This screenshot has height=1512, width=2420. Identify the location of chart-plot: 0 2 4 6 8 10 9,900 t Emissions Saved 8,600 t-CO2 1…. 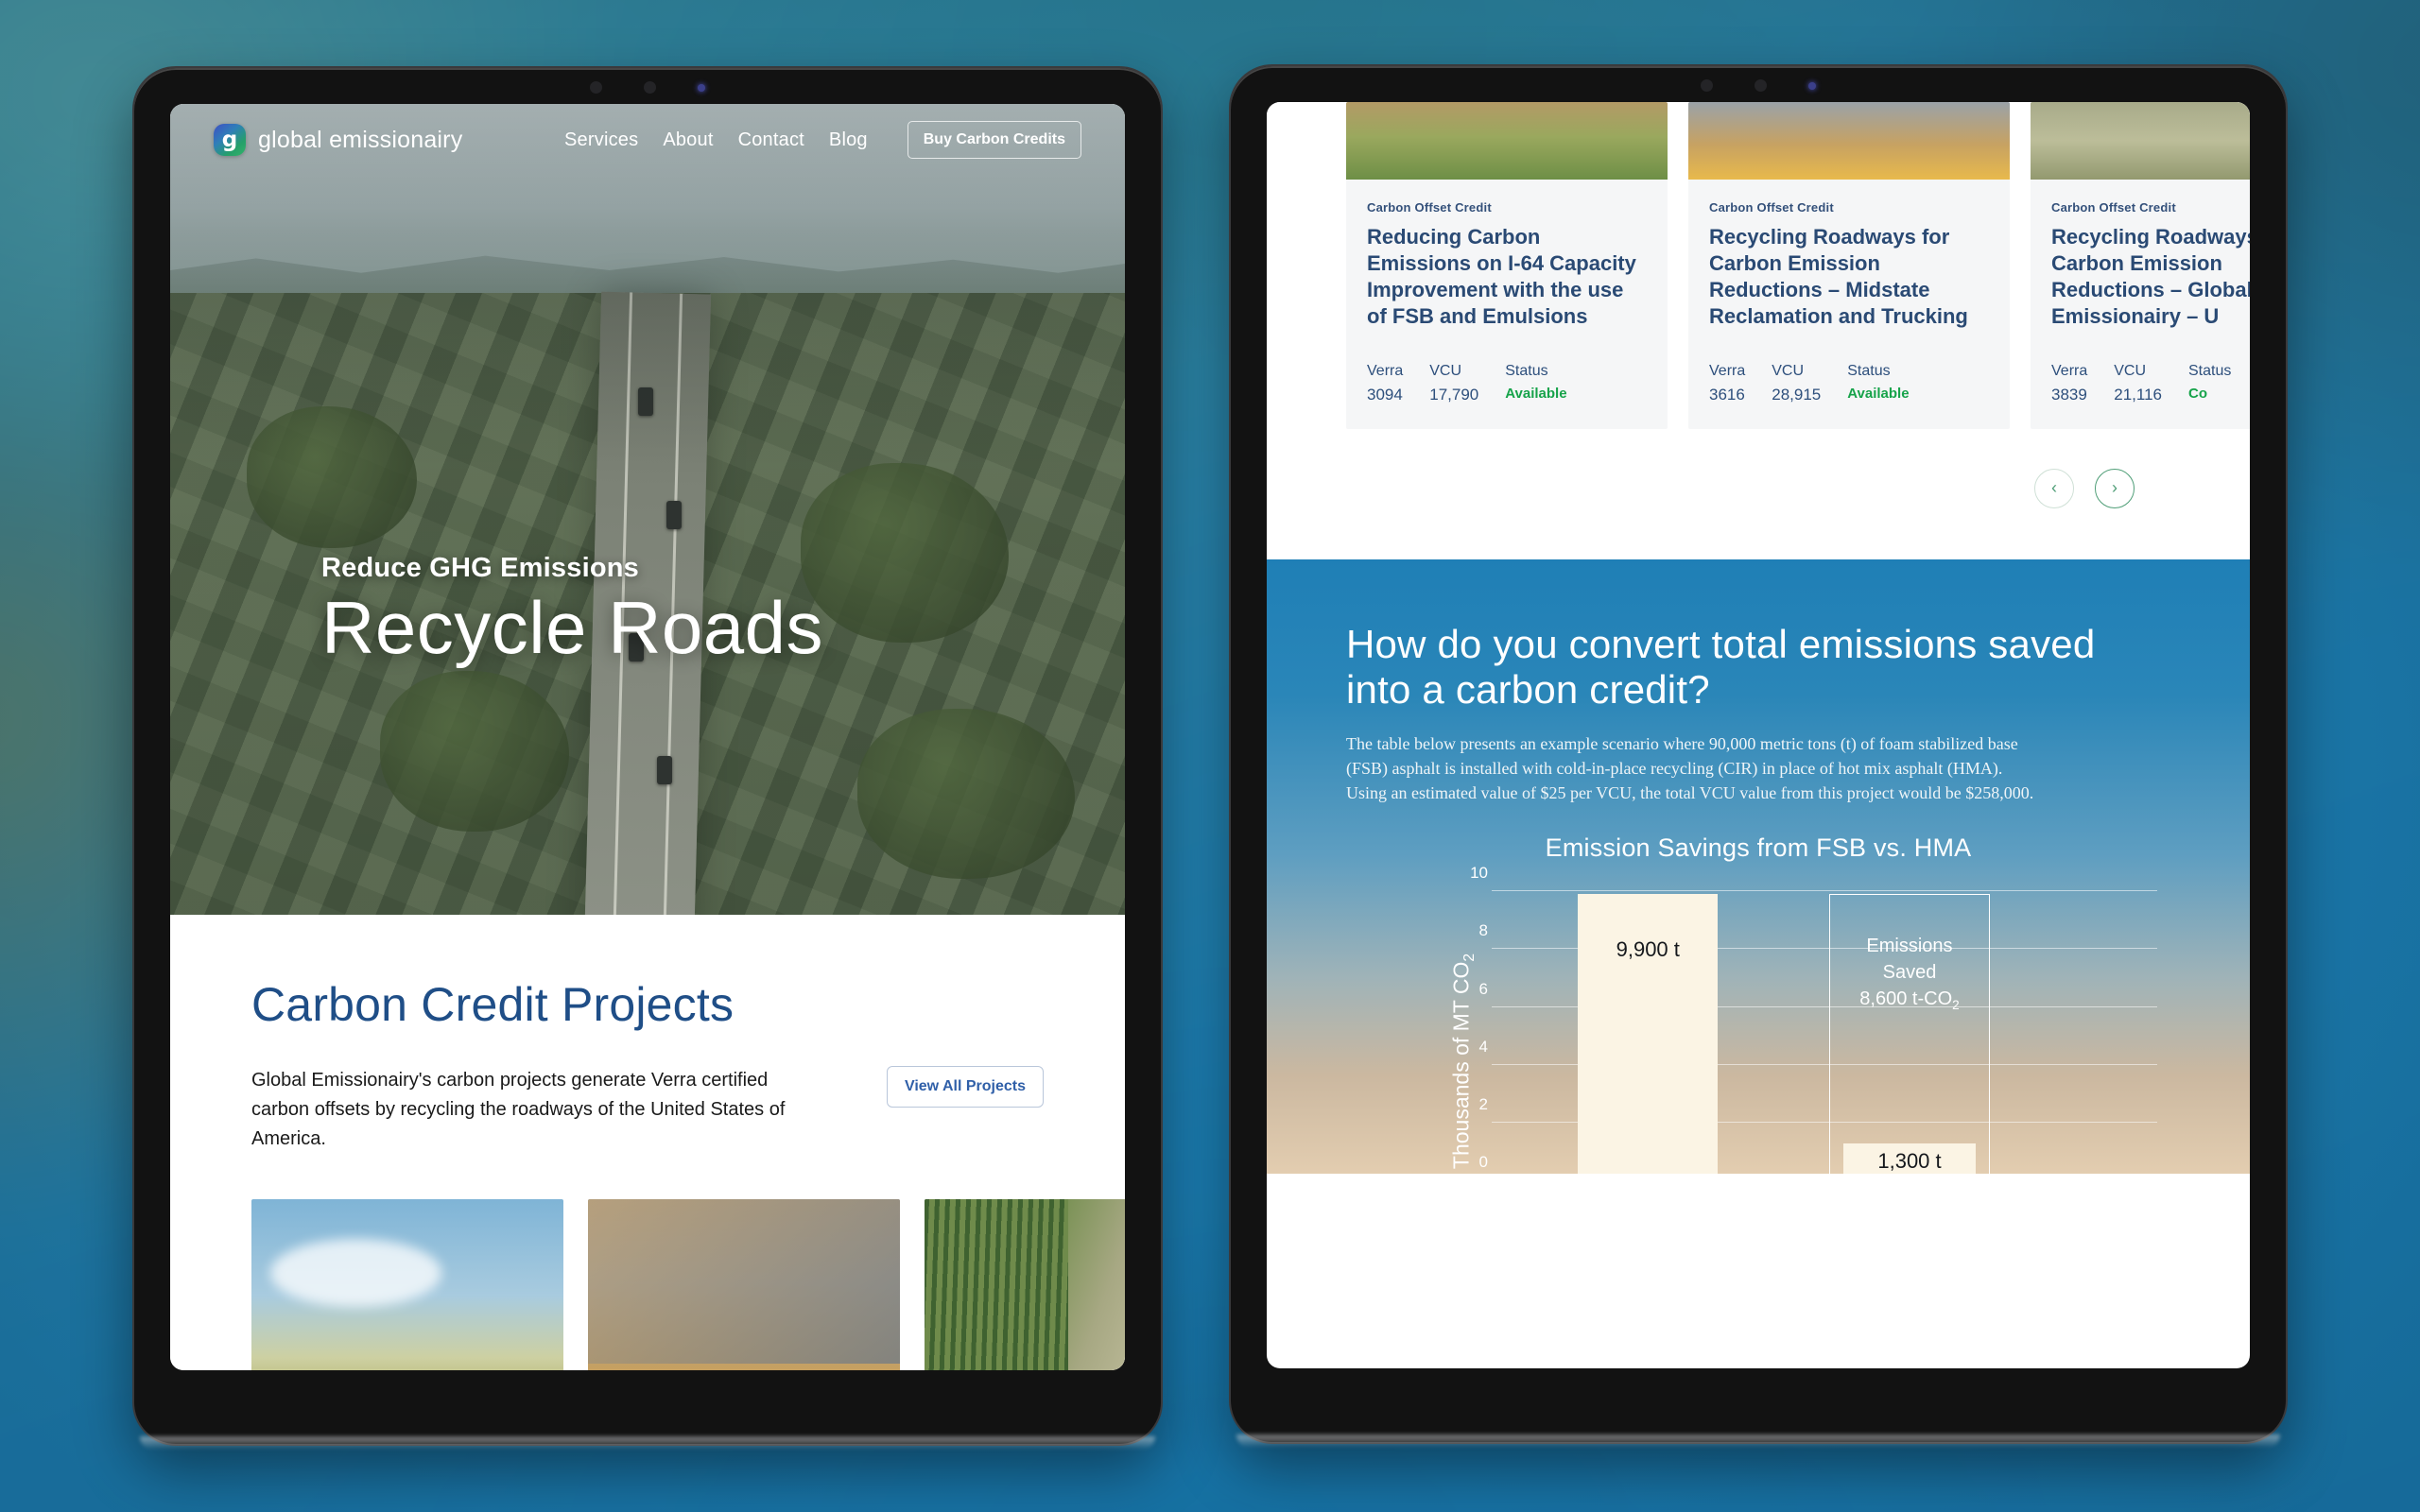
(1808, 1019).